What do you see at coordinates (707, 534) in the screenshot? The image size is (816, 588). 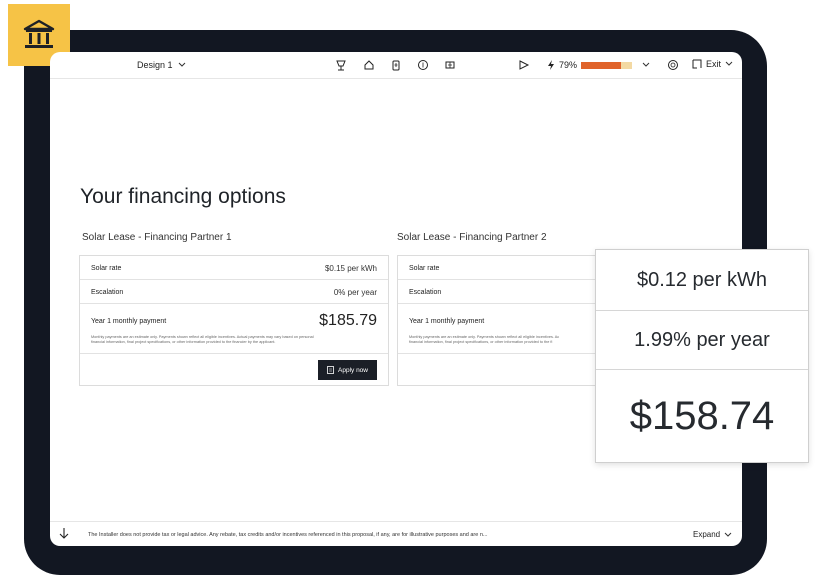 I see `expand-label: Expand` at bounding box center [707, 534].